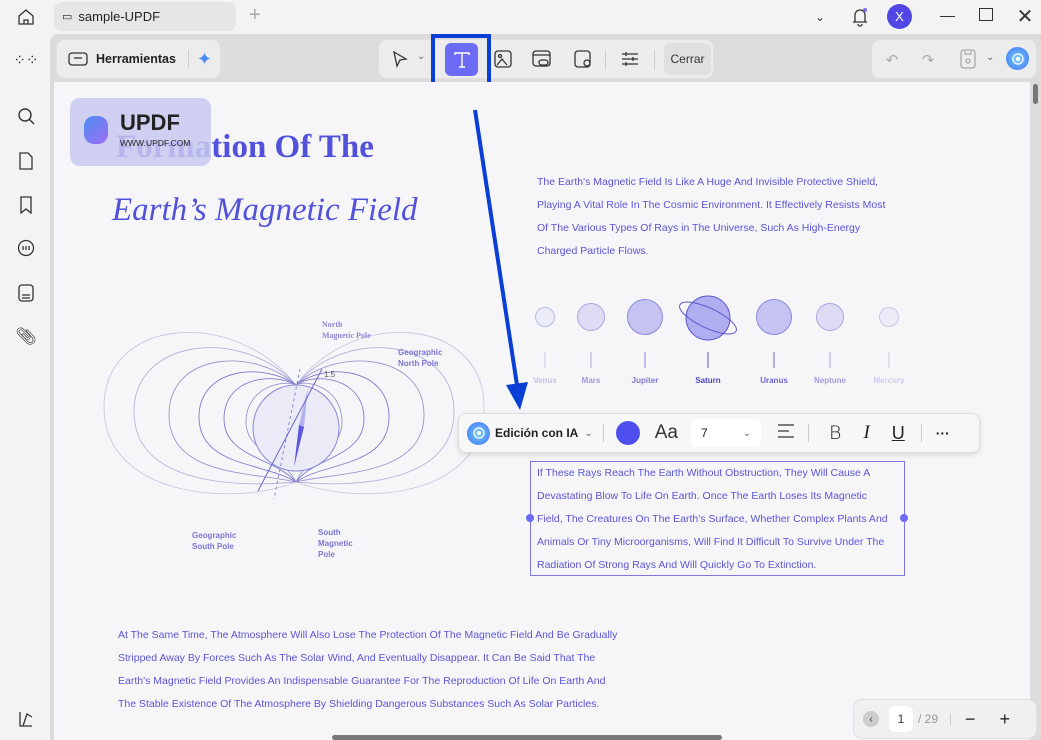  I want to click on layers-icon, so click(26, 719).